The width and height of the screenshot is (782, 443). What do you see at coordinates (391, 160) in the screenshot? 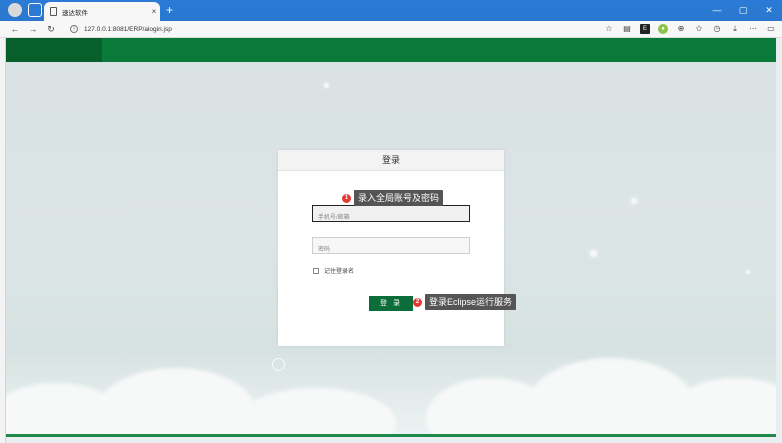
I see `login-title: 登录` at bounding box center [391, 160].